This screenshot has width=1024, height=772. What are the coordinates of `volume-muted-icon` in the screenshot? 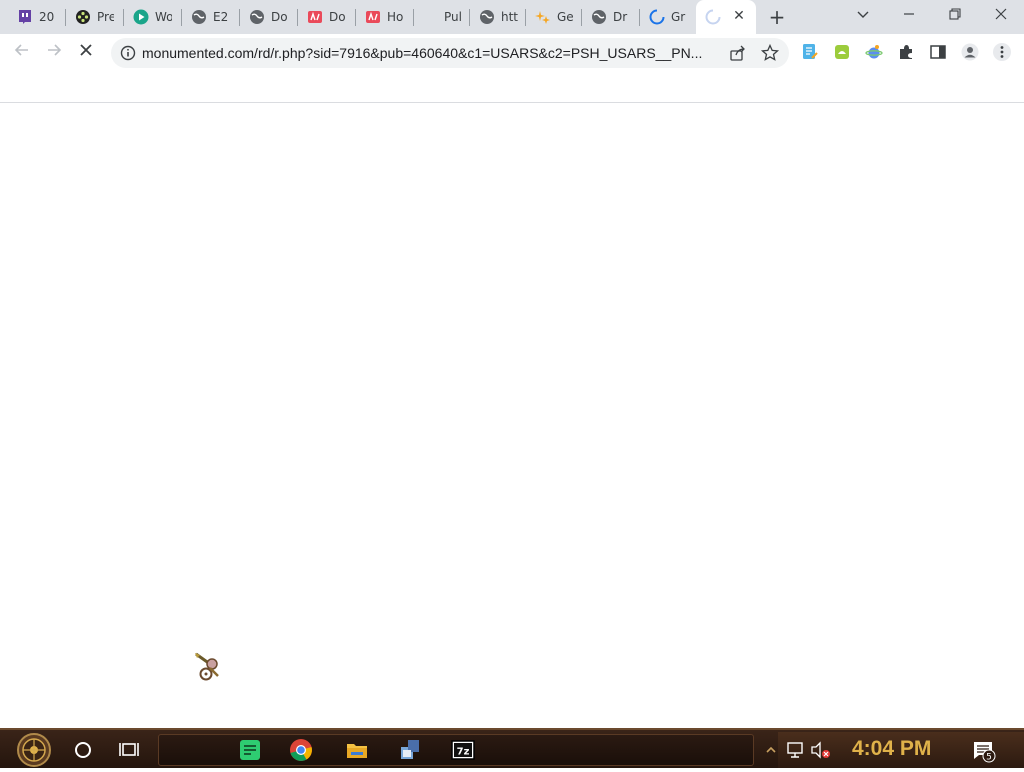 It's located at (821, 750).